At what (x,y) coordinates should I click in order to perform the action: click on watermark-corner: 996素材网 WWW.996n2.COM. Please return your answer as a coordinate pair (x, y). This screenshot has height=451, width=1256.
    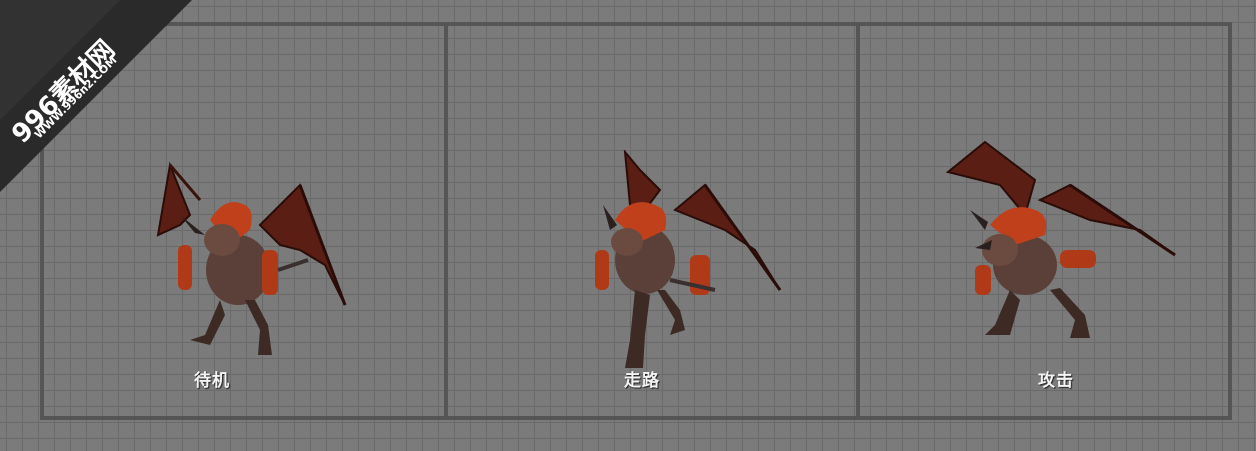
    Looking at the image, I should click on (100, 100).